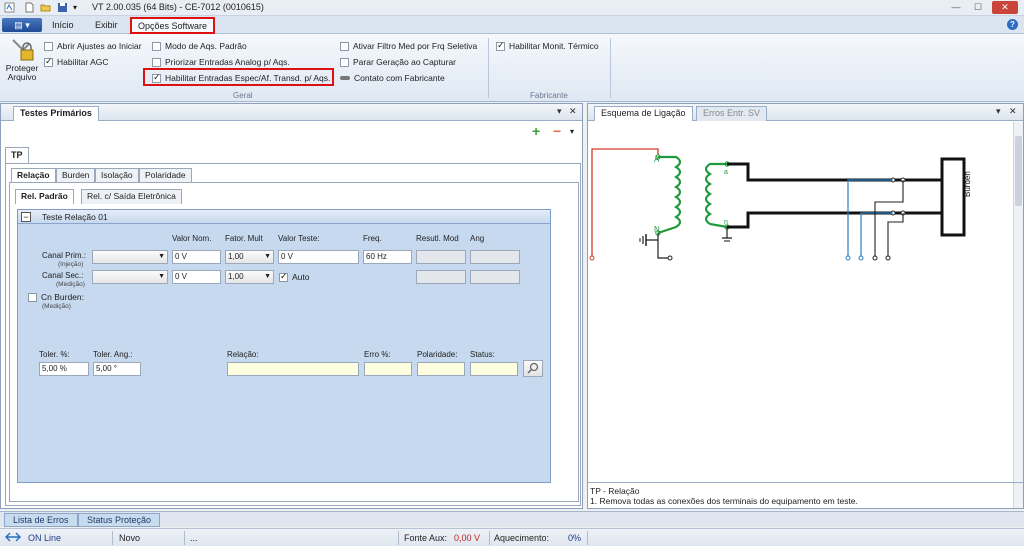 The width and height of the screenshot is (1024, 546). Describe the element at coordinates (75, 217) in the screenshot. I see `group-title: Teste Relação 01` at that location.